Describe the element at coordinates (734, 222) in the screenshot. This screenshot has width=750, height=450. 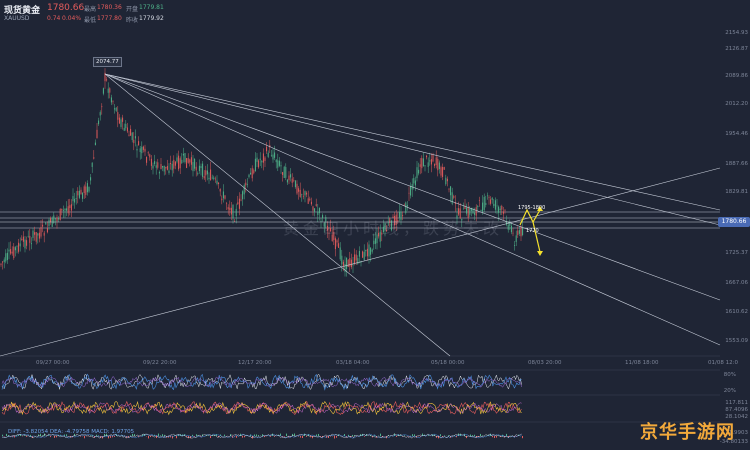
I see `current-price-badge: 1780.66` at that location.